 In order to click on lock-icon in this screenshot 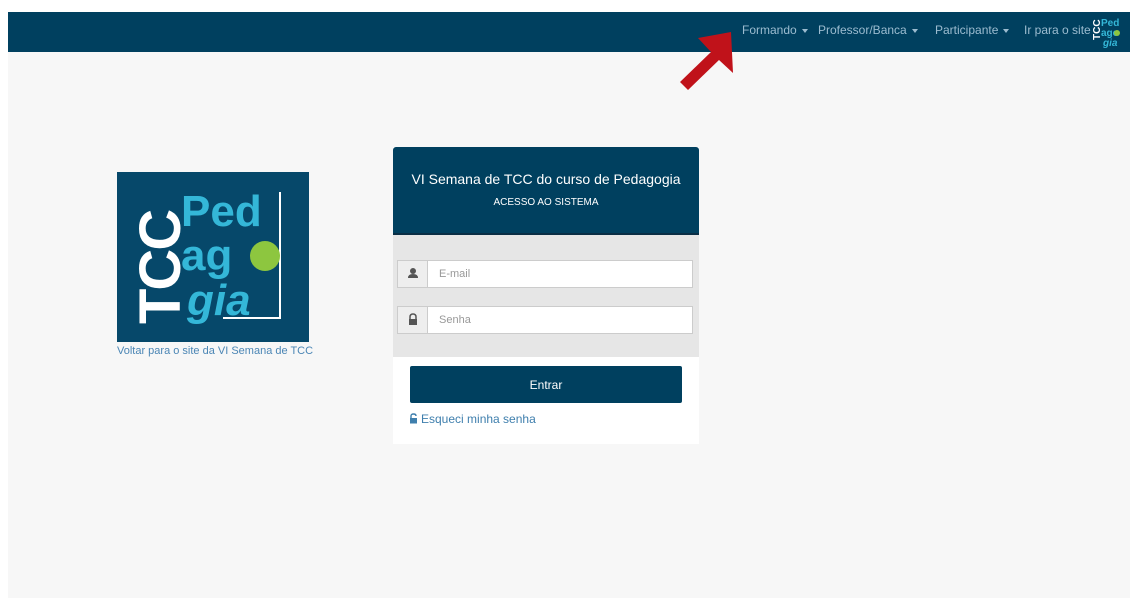, I will do `click(413, 319)`.